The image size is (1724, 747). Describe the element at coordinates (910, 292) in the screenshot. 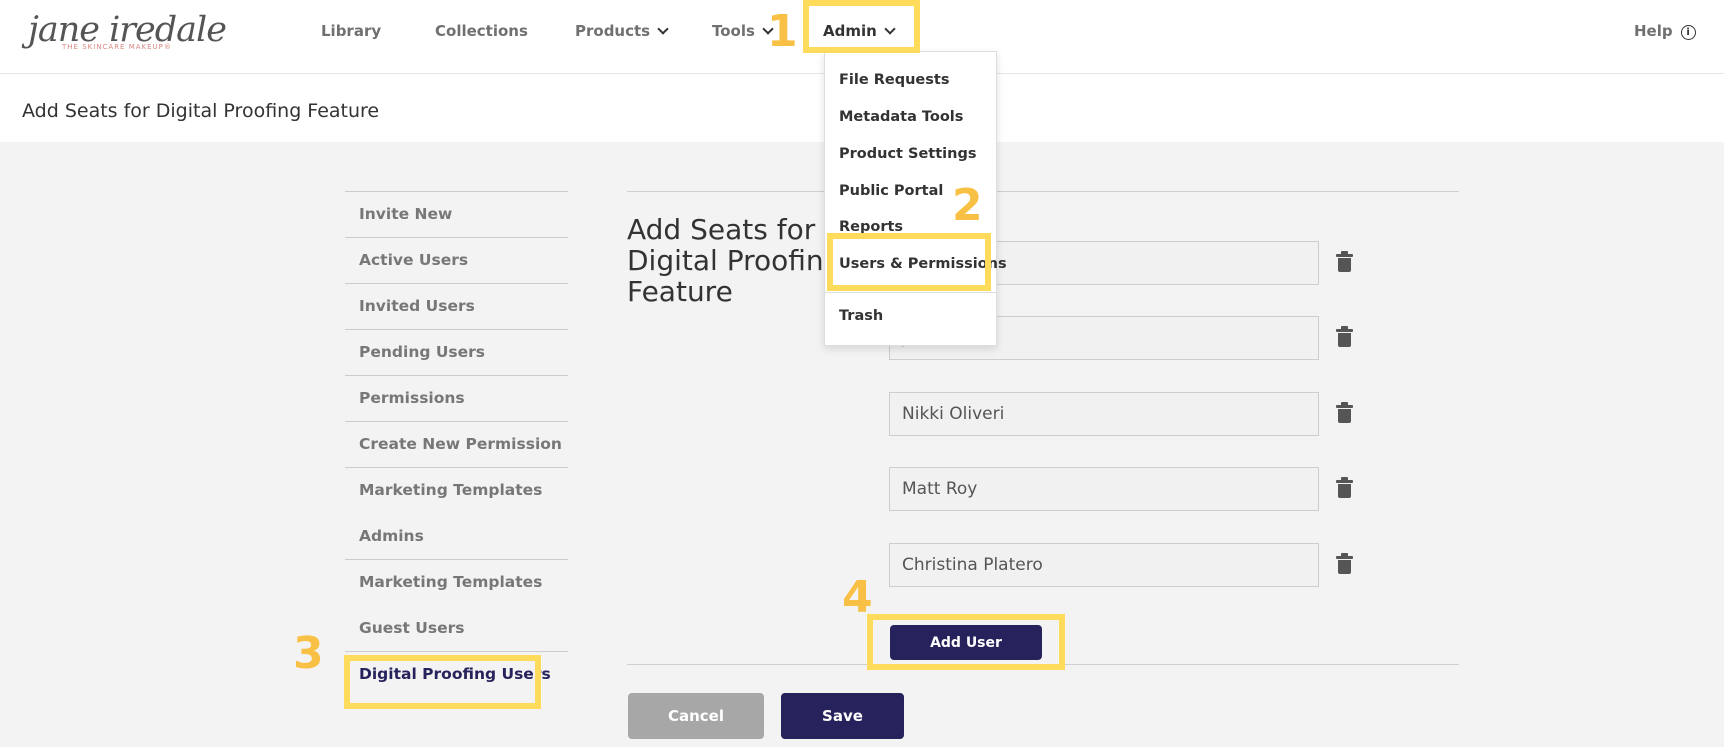

I see `menu-divider` at that location.